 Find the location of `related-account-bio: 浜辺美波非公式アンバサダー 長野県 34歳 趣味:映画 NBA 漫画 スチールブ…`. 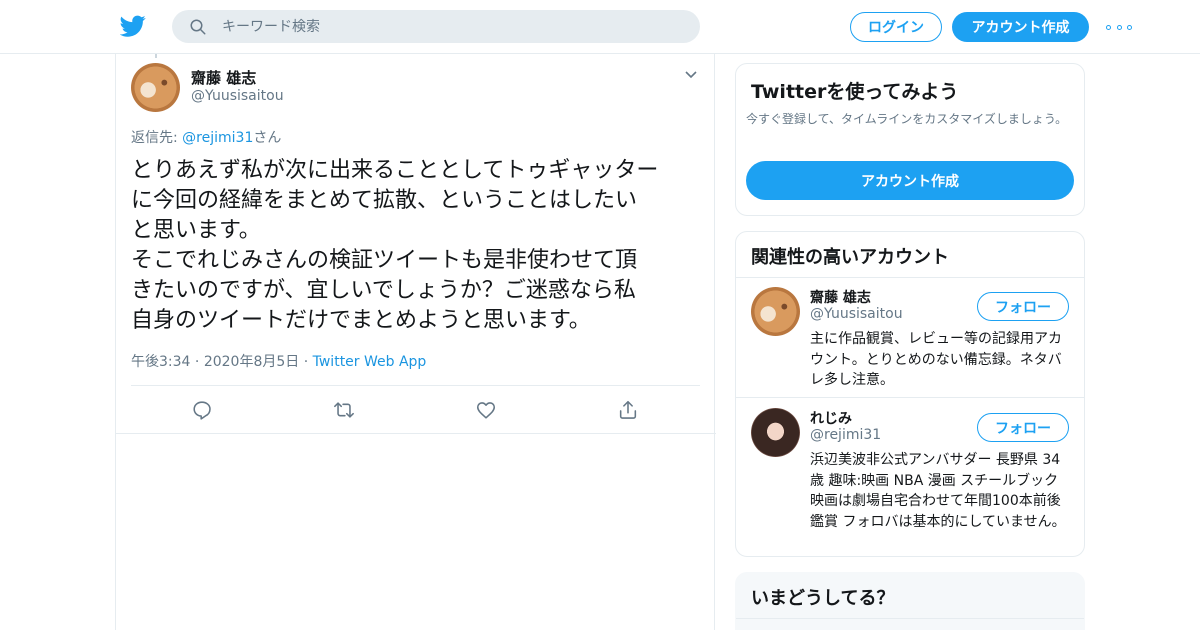

related-account-bio: 浜辺美波非公式アンバサダー 長野県 34歳 趣味:映画 NBA 漫画 スチールブ… is located at coordinates (938, 491).